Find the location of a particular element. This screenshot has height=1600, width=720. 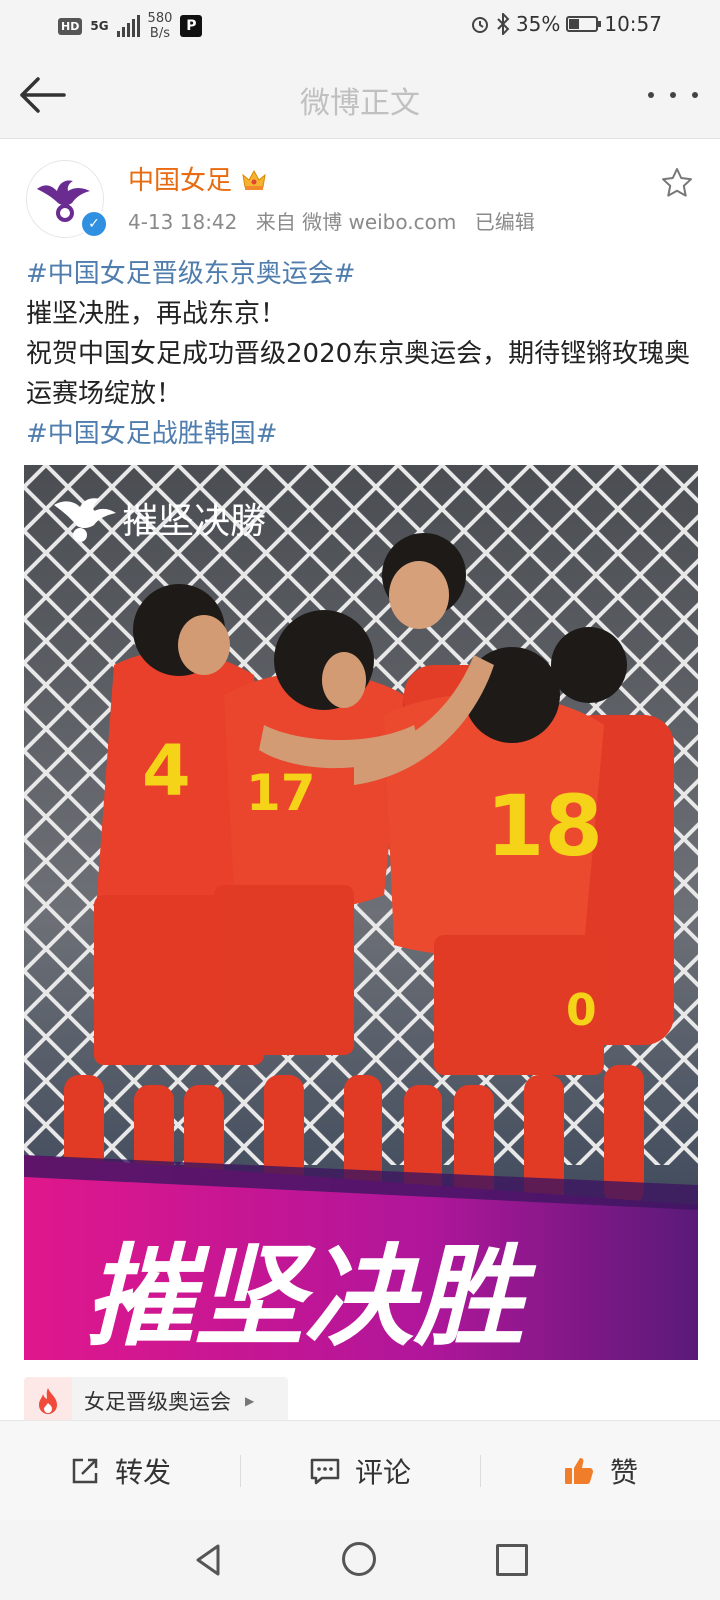

chevron-right-icon: ▶ is located at coordinates (250, 1401).